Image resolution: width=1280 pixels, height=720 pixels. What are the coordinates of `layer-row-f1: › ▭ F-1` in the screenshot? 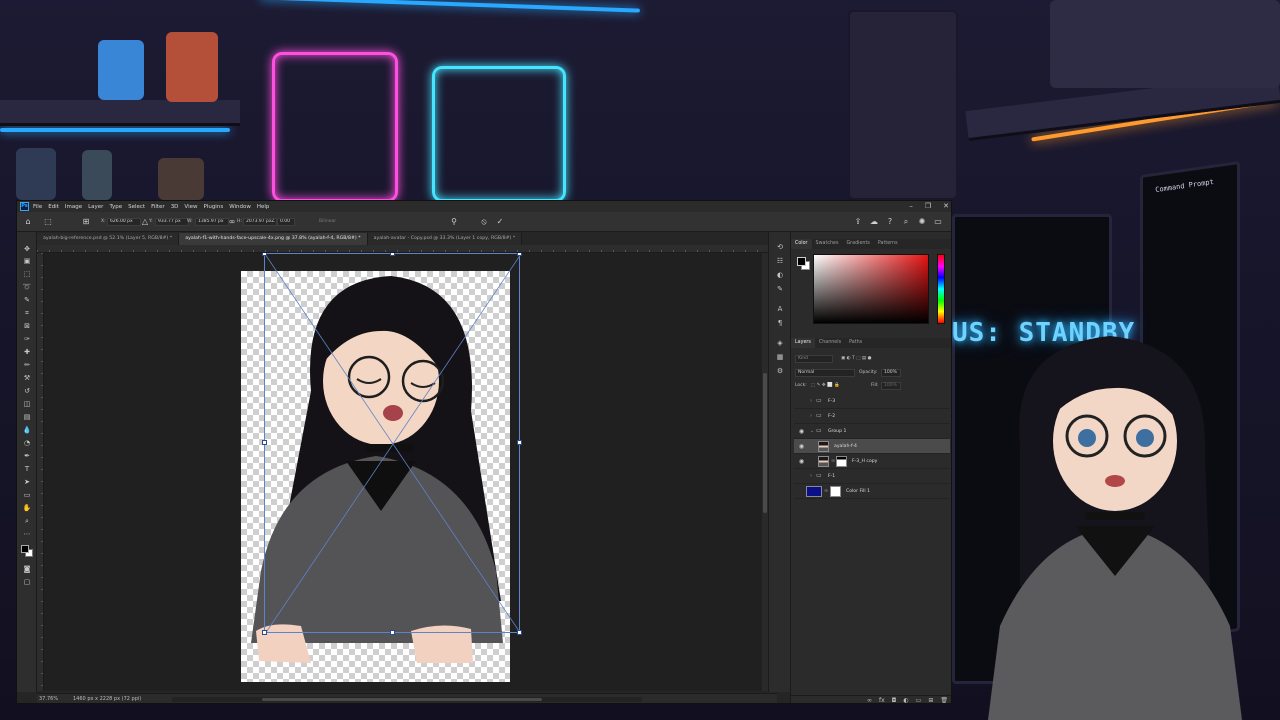 It's located at (872, 476).